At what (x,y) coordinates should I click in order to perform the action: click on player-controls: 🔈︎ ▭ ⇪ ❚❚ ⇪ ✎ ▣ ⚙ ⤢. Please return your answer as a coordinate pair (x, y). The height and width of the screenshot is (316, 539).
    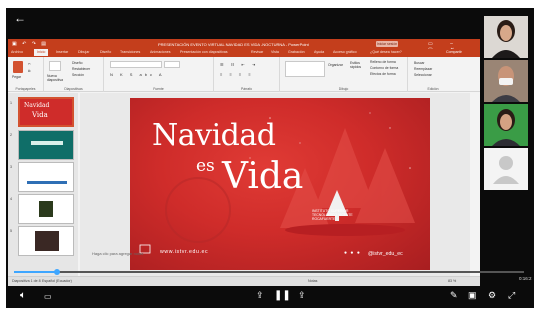
    Looking at the image, I should click on (270, 297).